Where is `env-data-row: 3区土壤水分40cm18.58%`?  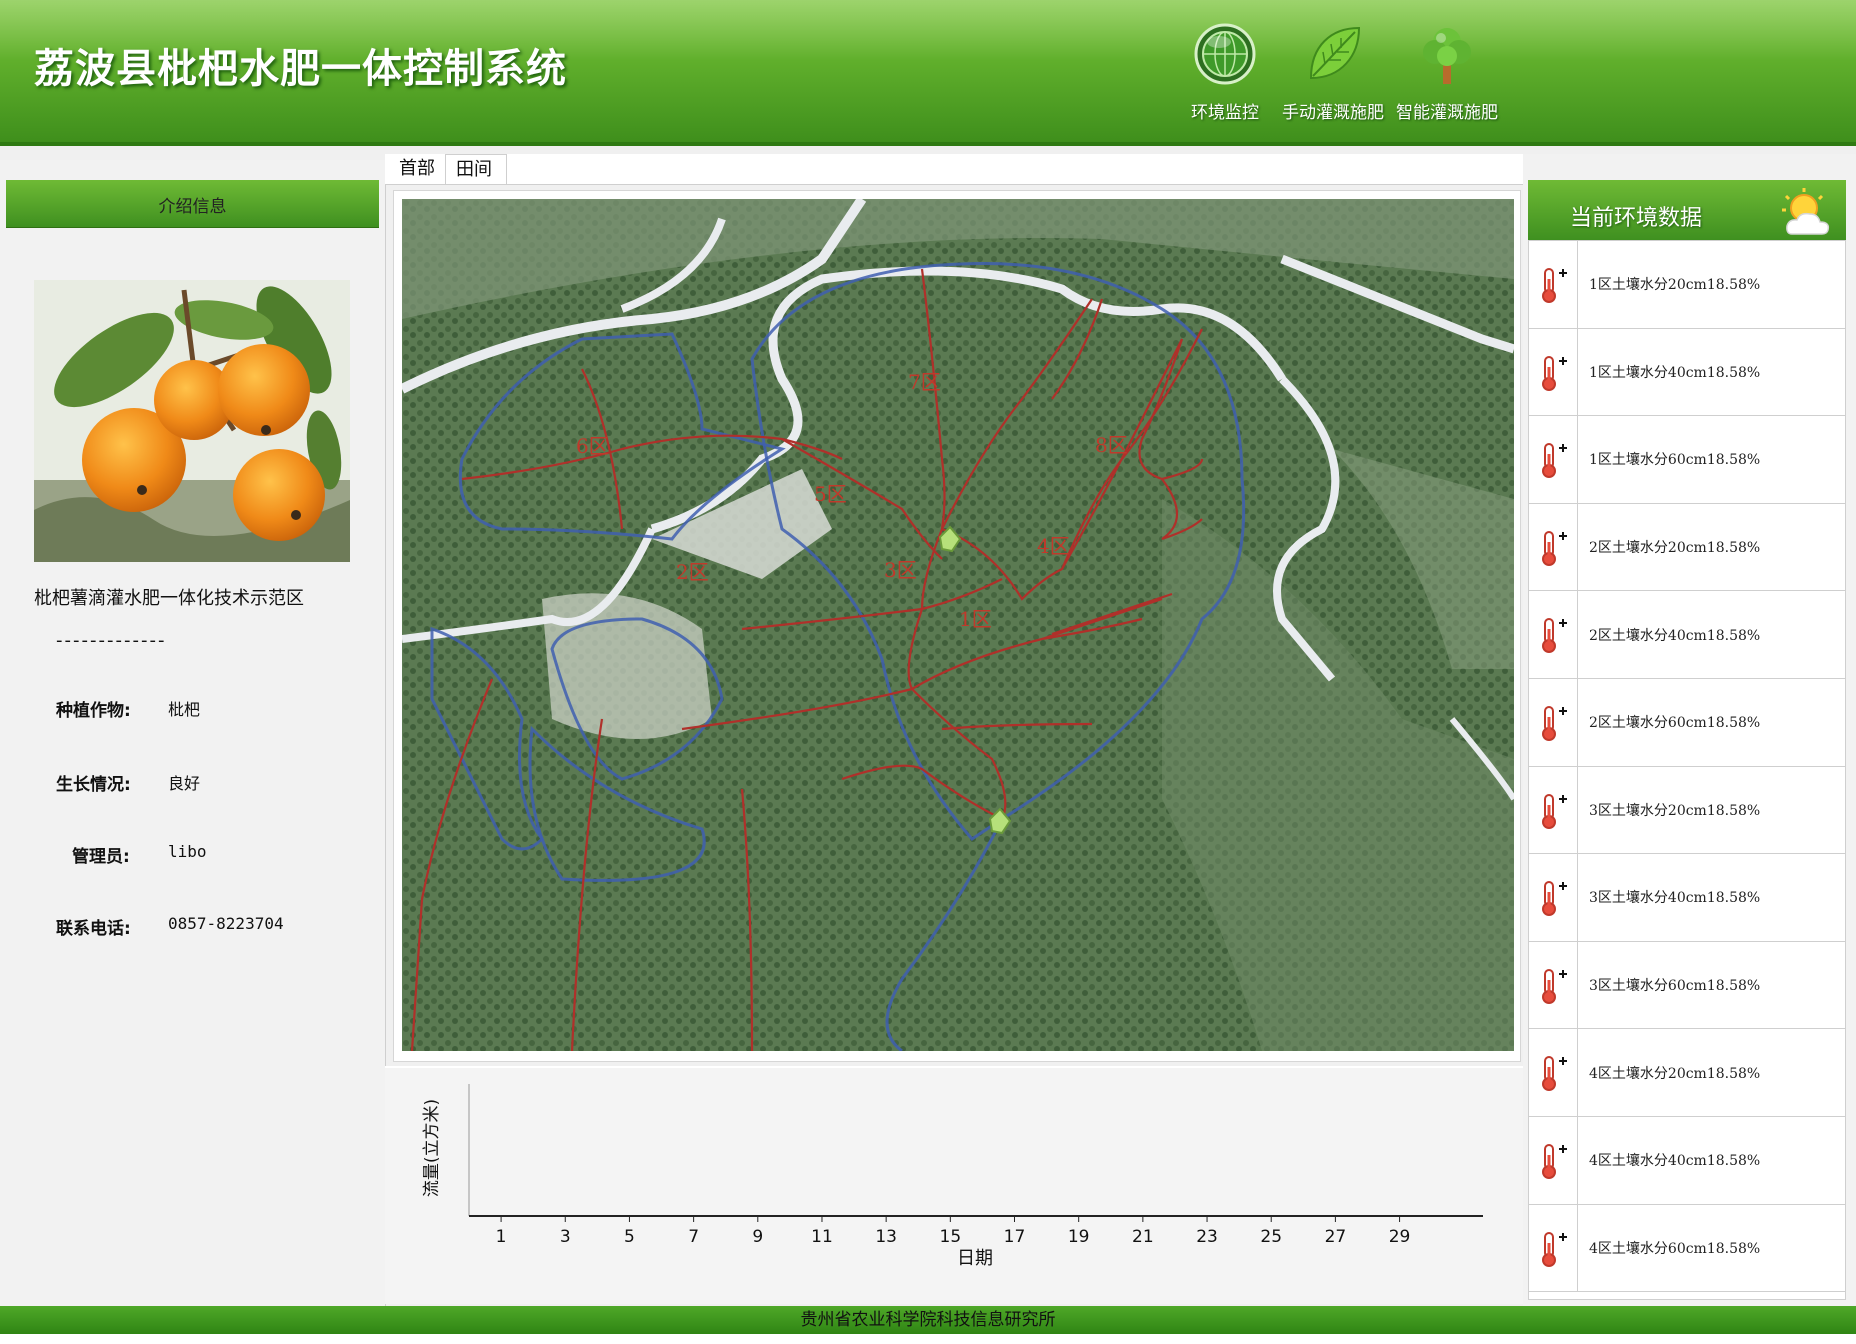
env-data-row: 3区土壤水分40cm18.58% is located at coordinates (1687, 898).